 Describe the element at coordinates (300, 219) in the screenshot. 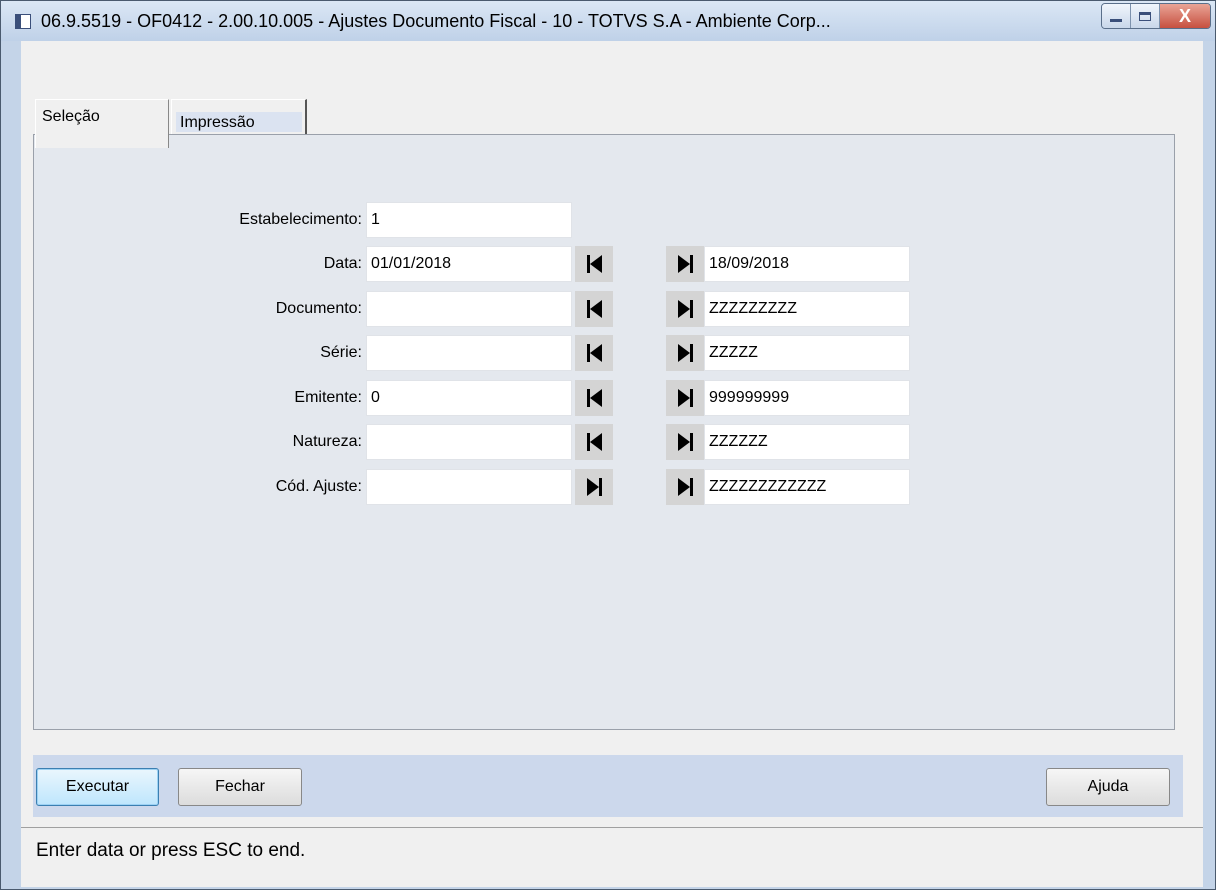

I see `estabelecimento-label: Estabelecimento:` at that location.